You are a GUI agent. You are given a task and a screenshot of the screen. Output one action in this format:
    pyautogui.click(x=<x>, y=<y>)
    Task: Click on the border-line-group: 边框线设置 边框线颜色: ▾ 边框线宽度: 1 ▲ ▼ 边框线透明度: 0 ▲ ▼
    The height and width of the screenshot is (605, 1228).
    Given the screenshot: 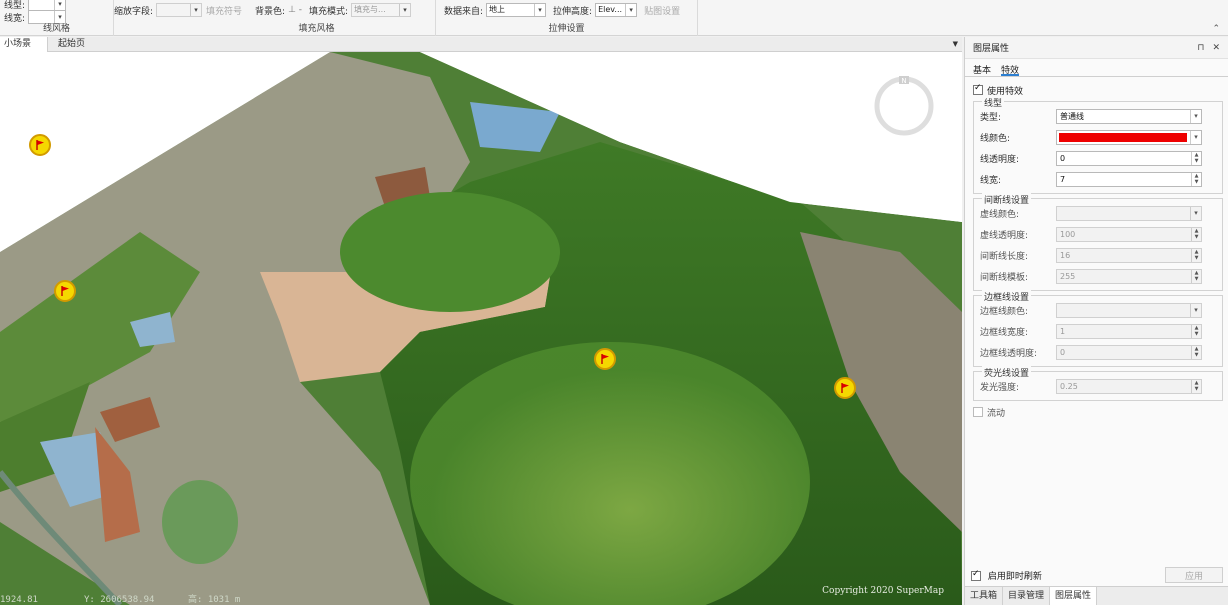 What is the action you would take?
    pyautogui.click(x=1098, y=328)
    